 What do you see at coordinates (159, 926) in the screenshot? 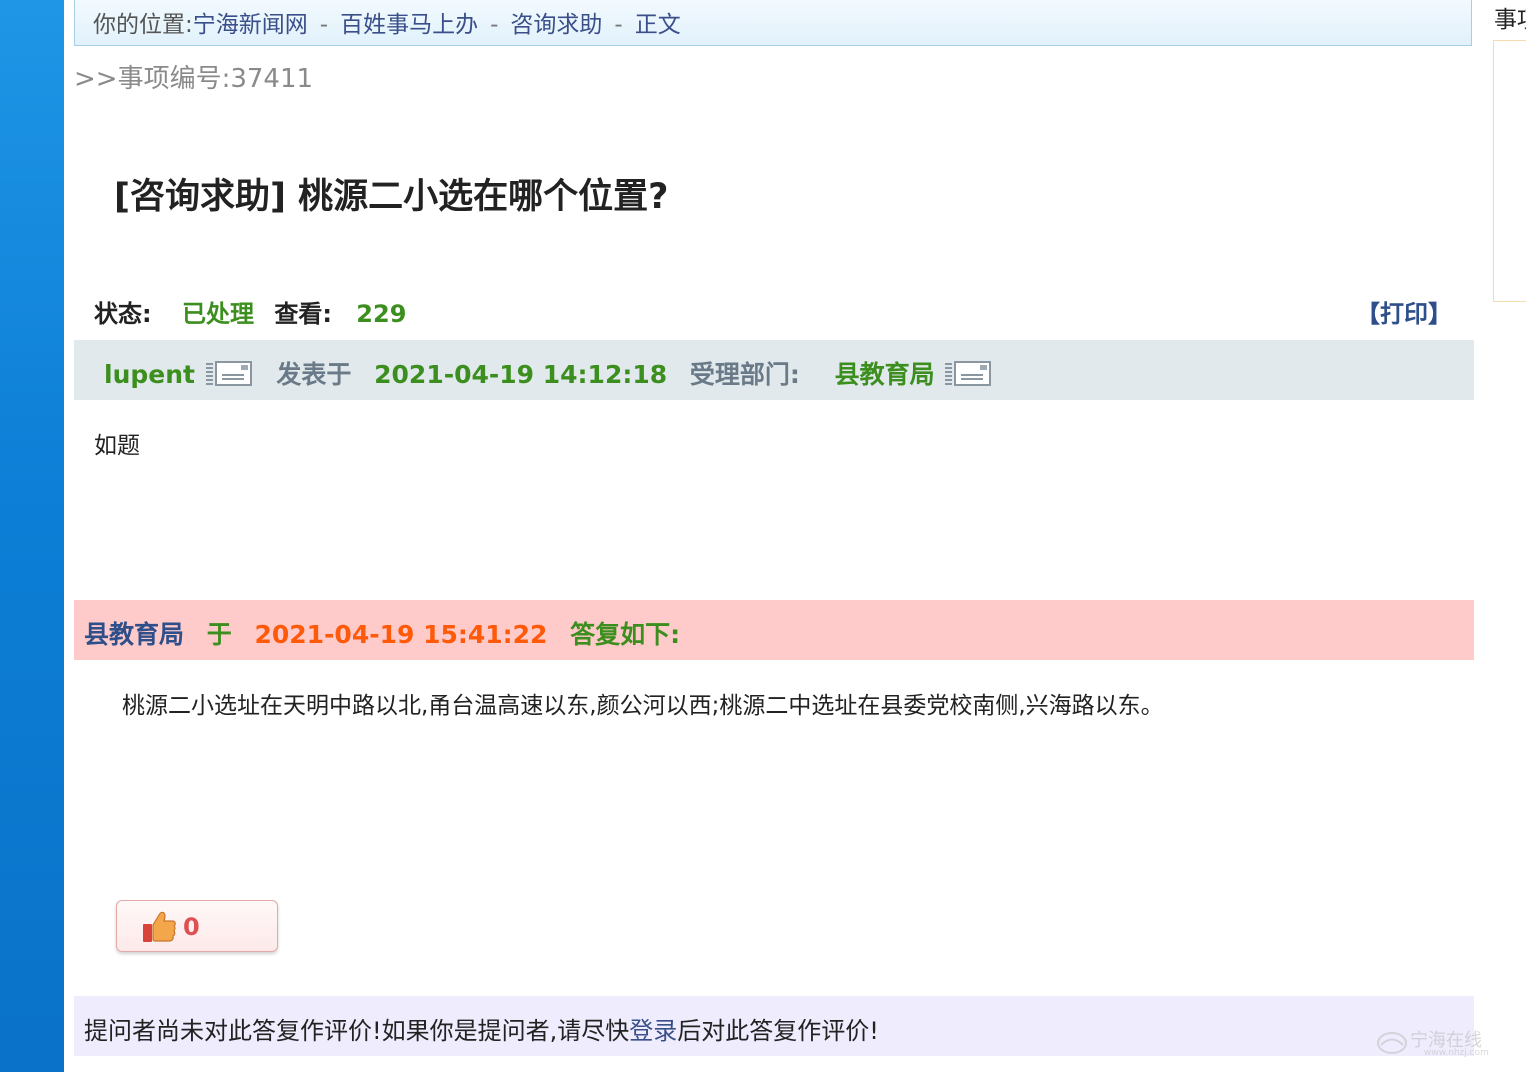
I see `thumbs-up-icon` at bounding box center [159, 926].